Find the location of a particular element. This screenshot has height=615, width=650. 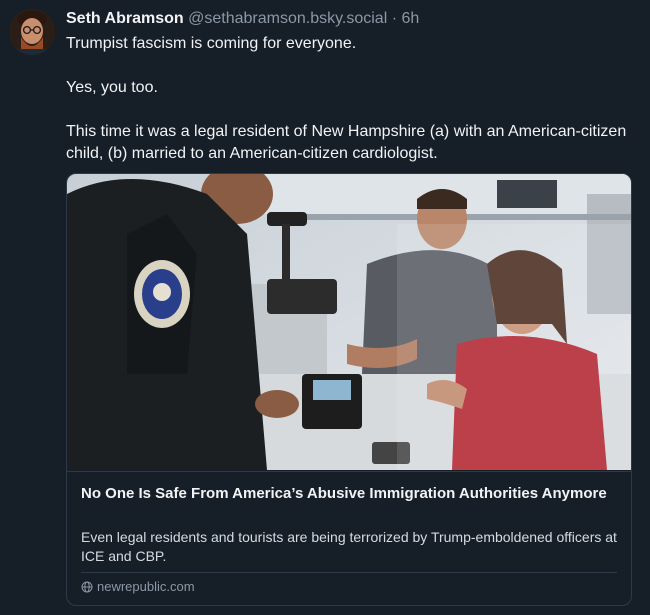

post-timestamp: 6h is located at coordinates (410, 18).